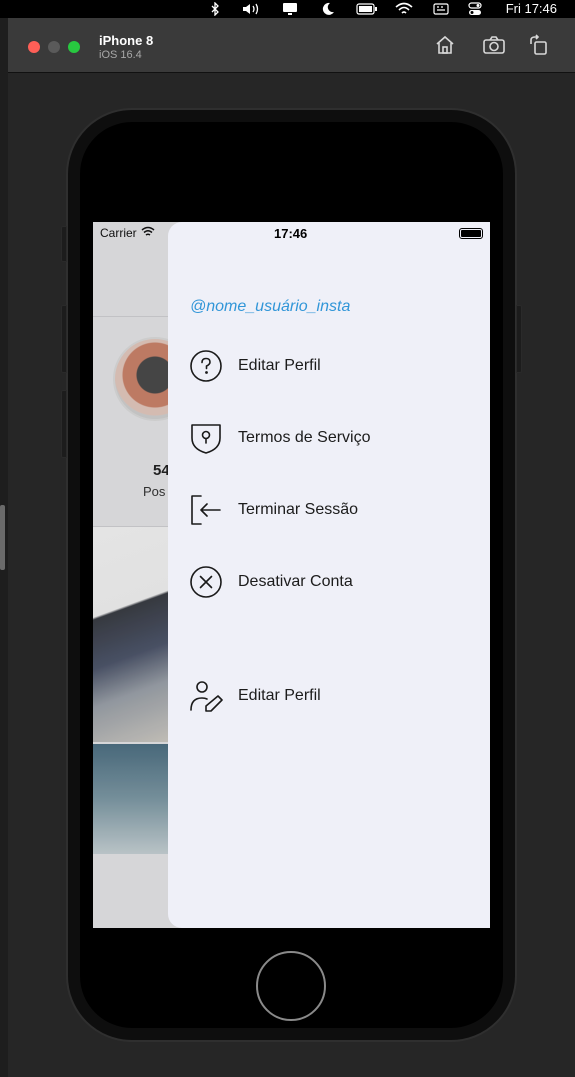  Describe the element at coordinates (304, 437) in the screenshot. I see `drawer-item-label: Termos de Serviço` at that location.